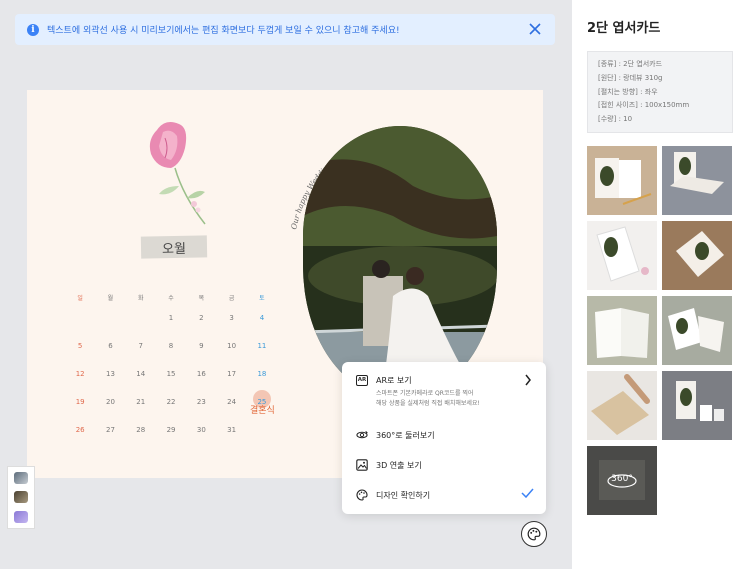 The width and height of the screenshot is (743, 569). Describe the element at coordinates (630, 64) in the screenshot. I see `spec-line: [종류] : 2단 엽서카드` at that location.